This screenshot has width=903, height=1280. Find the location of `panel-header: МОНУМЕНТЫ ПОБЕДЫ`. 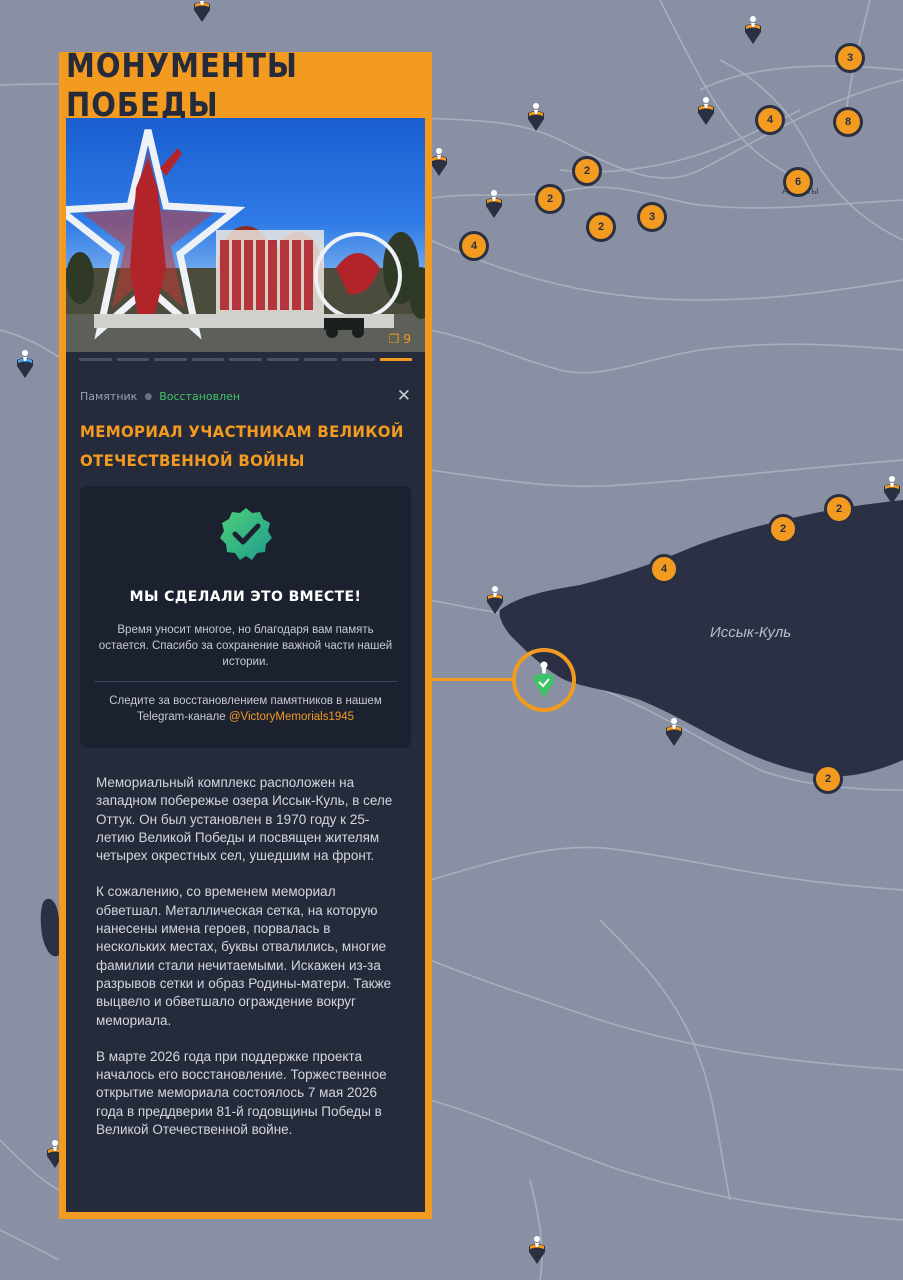

panel-header: МОНУМЕНТЫ ПОБЕДЫ is located at coordinates (245, 85).